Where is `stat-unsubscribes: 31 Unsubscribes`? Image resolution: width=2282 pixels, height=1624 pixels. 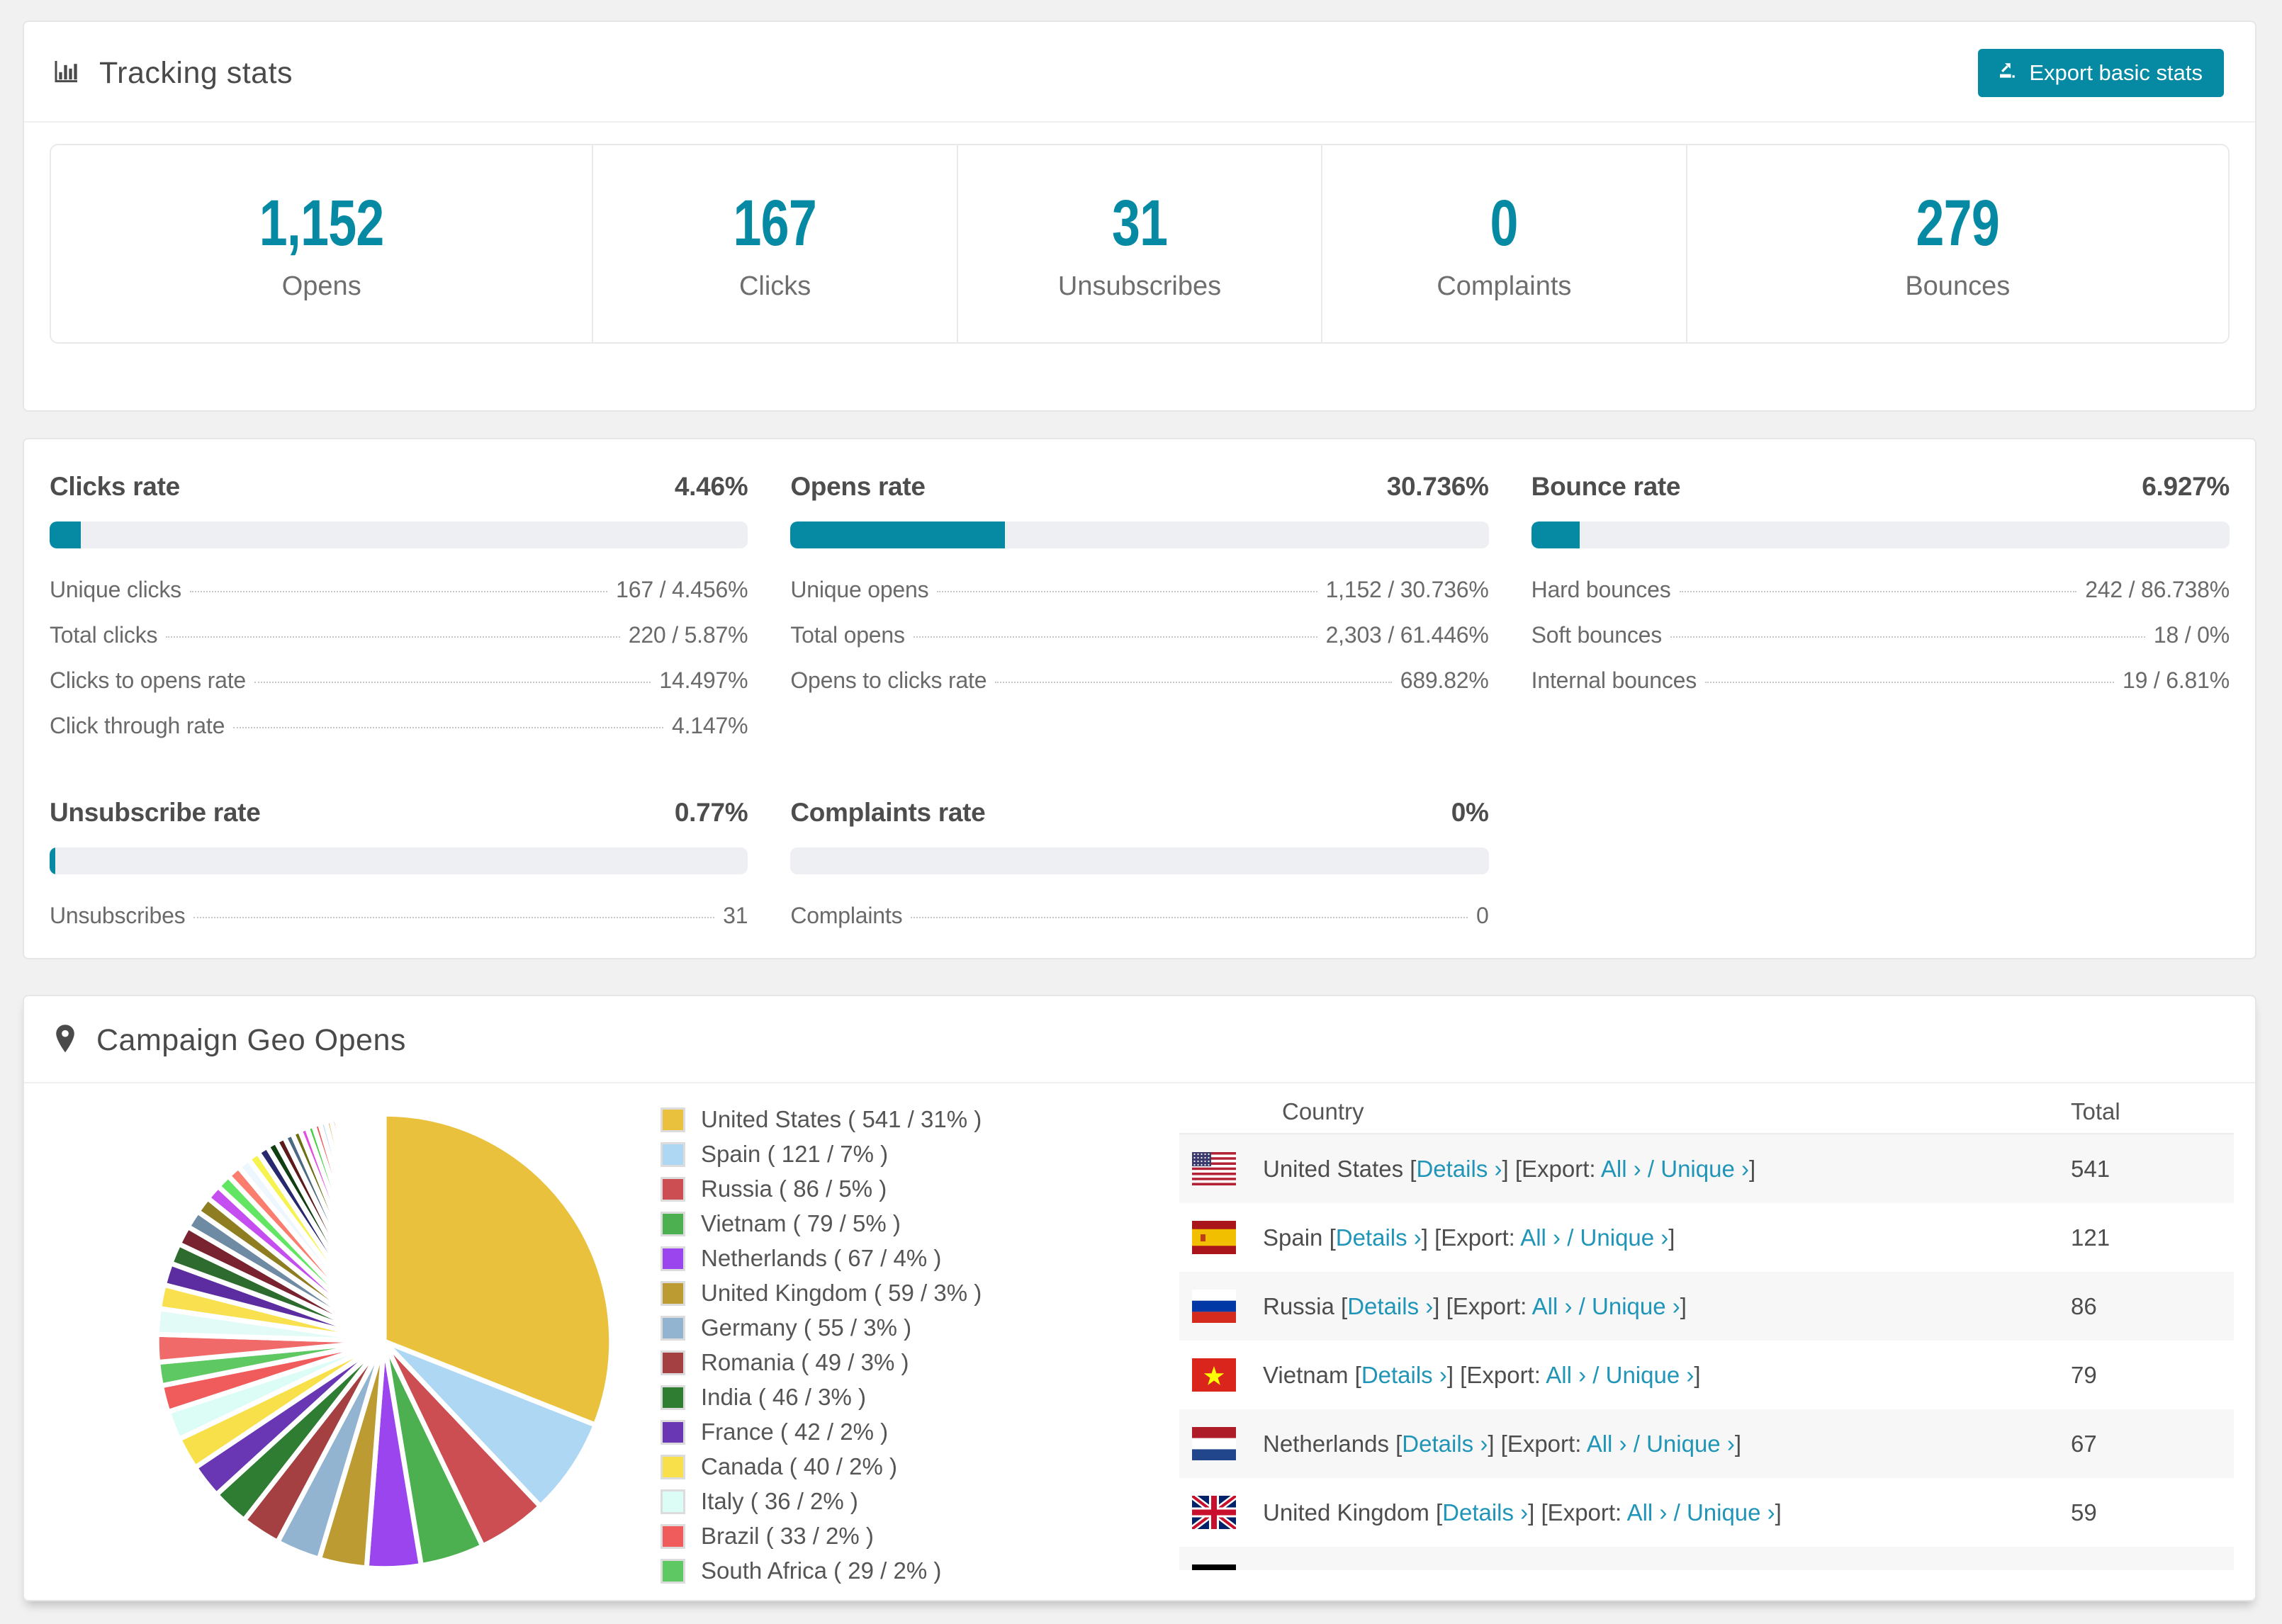 stat-unsubscribes: 31 Unsubscribes is located at coordinates (1138, 244).